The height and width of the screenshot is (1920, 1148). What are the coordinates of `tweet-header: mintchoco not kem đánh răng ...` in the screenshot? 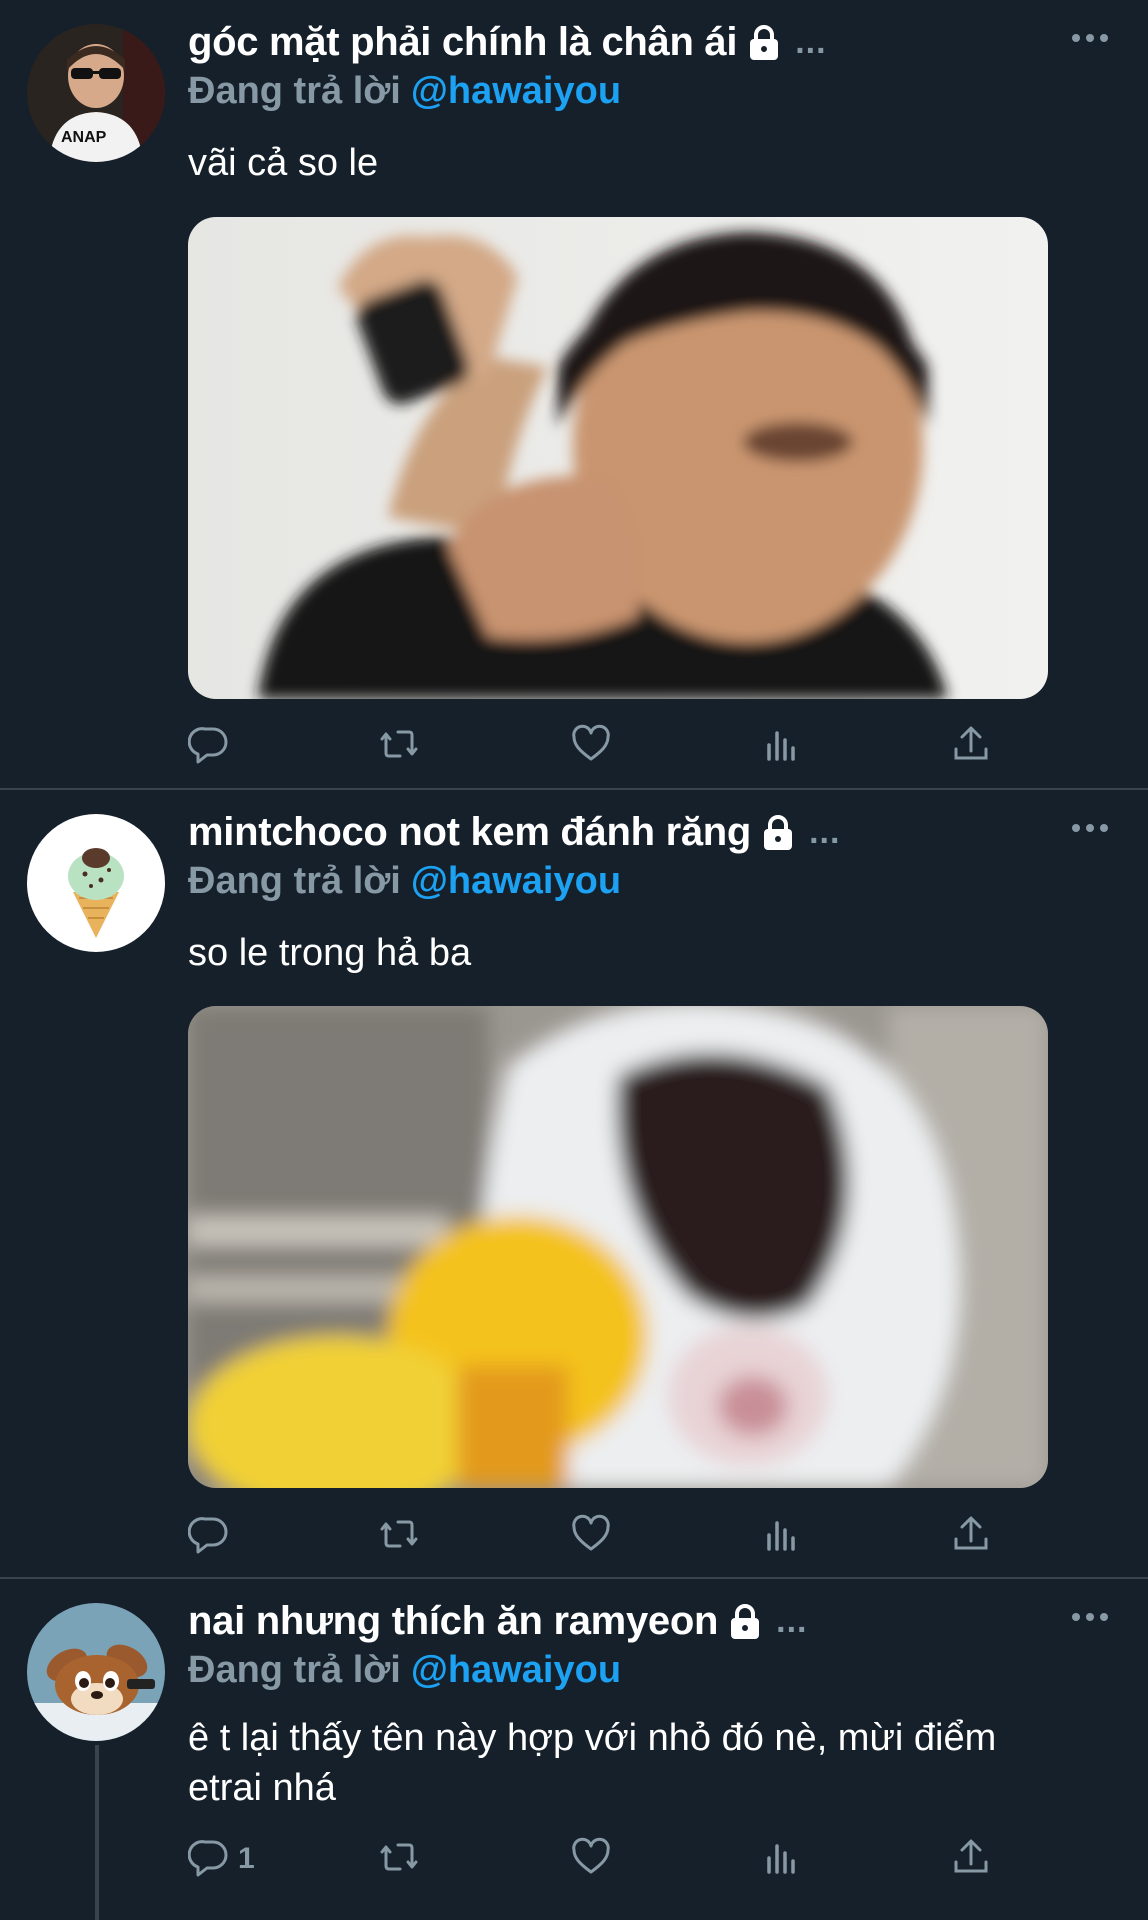 It's located at (628, 832).